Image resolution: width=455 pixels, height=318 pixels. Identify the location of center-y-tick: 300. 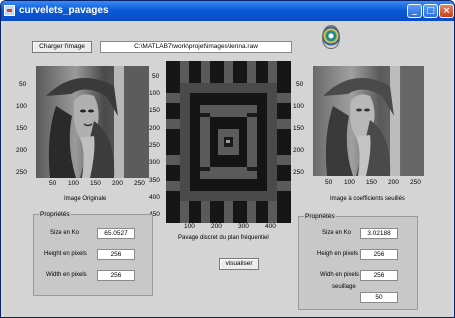
(154, 162).